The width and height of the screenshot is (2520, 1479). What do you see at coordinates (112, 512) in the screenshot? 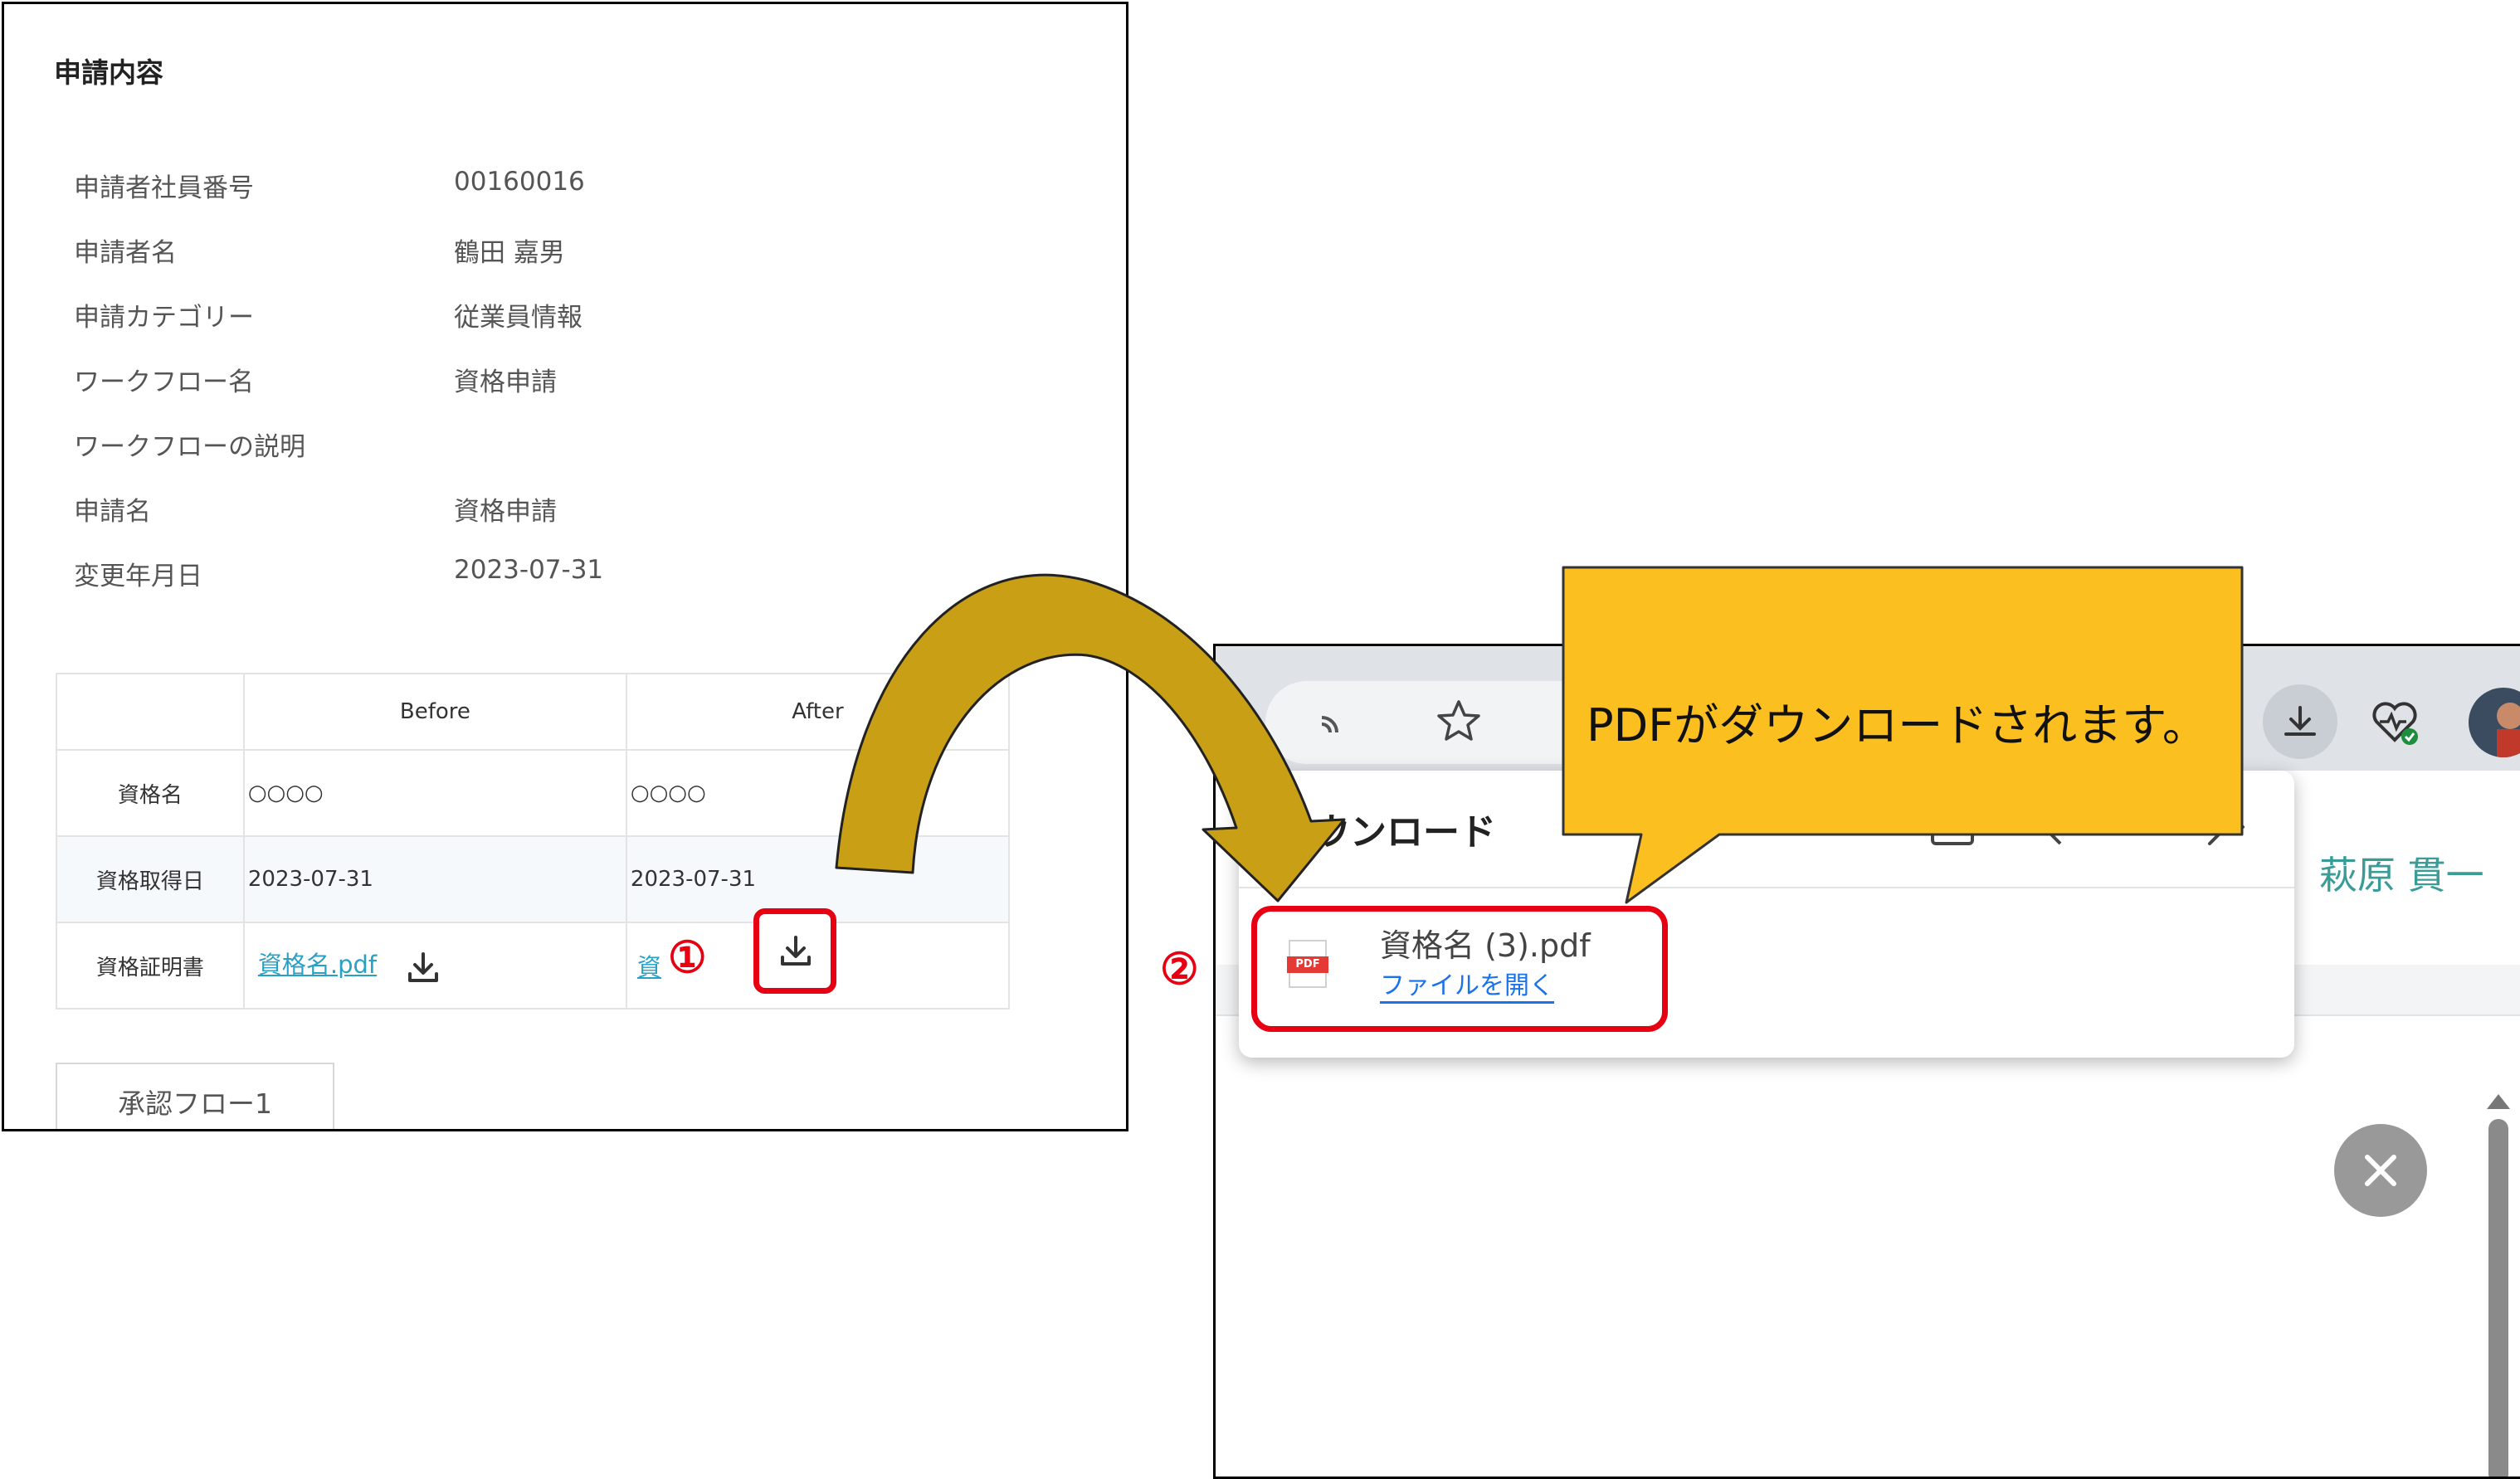
I see `info-label: 申請名` at bounding box center [112, 512].